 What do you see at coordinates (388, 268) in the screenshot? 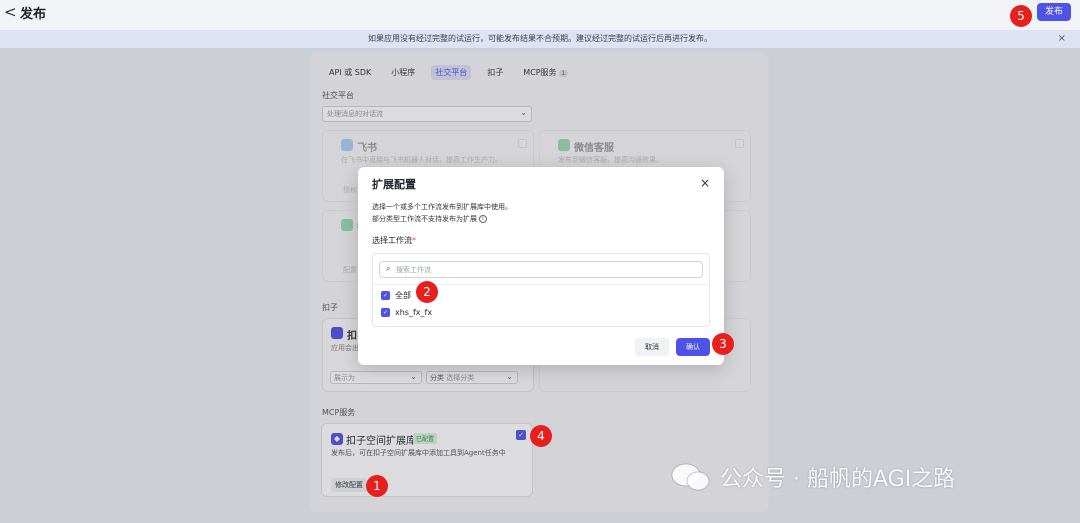
I see `search-icon: ⌕` at bounding box center [388, 268].